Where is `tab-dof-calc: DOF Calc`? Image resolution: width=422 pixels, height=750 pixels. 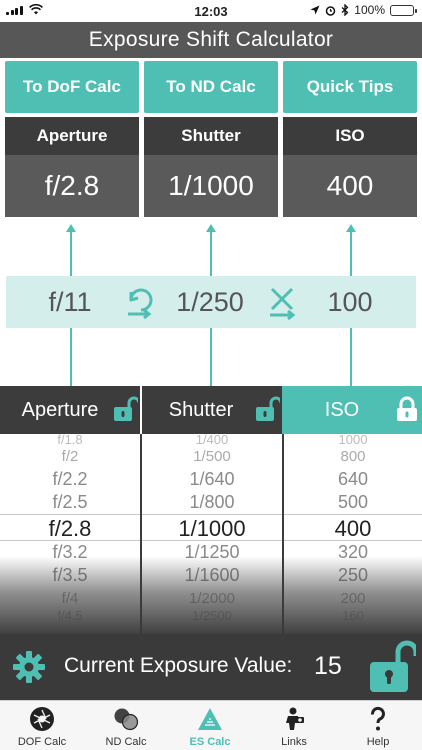
tab-dof-calc: DOF Calc is located at coordinates (42, 725).